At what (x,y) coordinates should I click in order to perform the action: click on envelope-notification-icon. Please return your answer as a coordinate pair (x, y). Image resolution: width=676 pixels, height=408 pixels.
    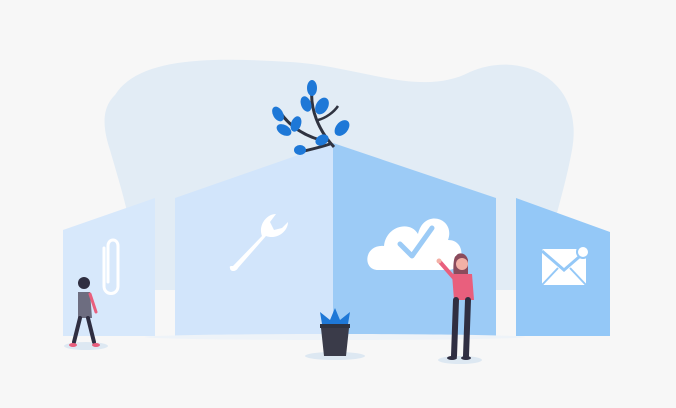
    Looking at the image, I should click on (565, 265).